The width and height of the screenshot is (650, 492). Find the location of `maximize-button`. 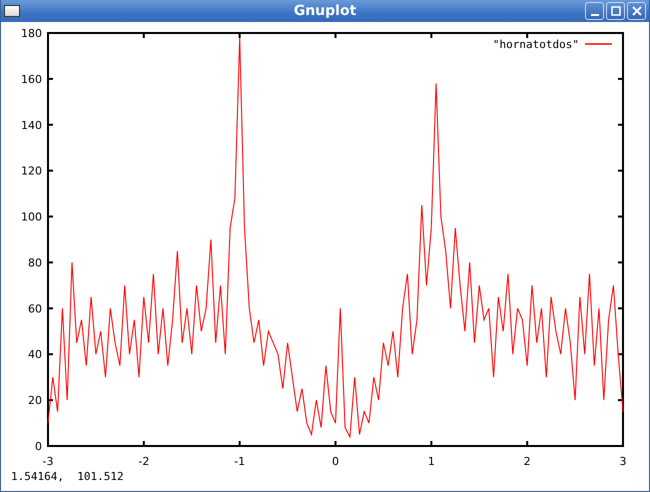

maximize-button is located at coordinates (615, 11).